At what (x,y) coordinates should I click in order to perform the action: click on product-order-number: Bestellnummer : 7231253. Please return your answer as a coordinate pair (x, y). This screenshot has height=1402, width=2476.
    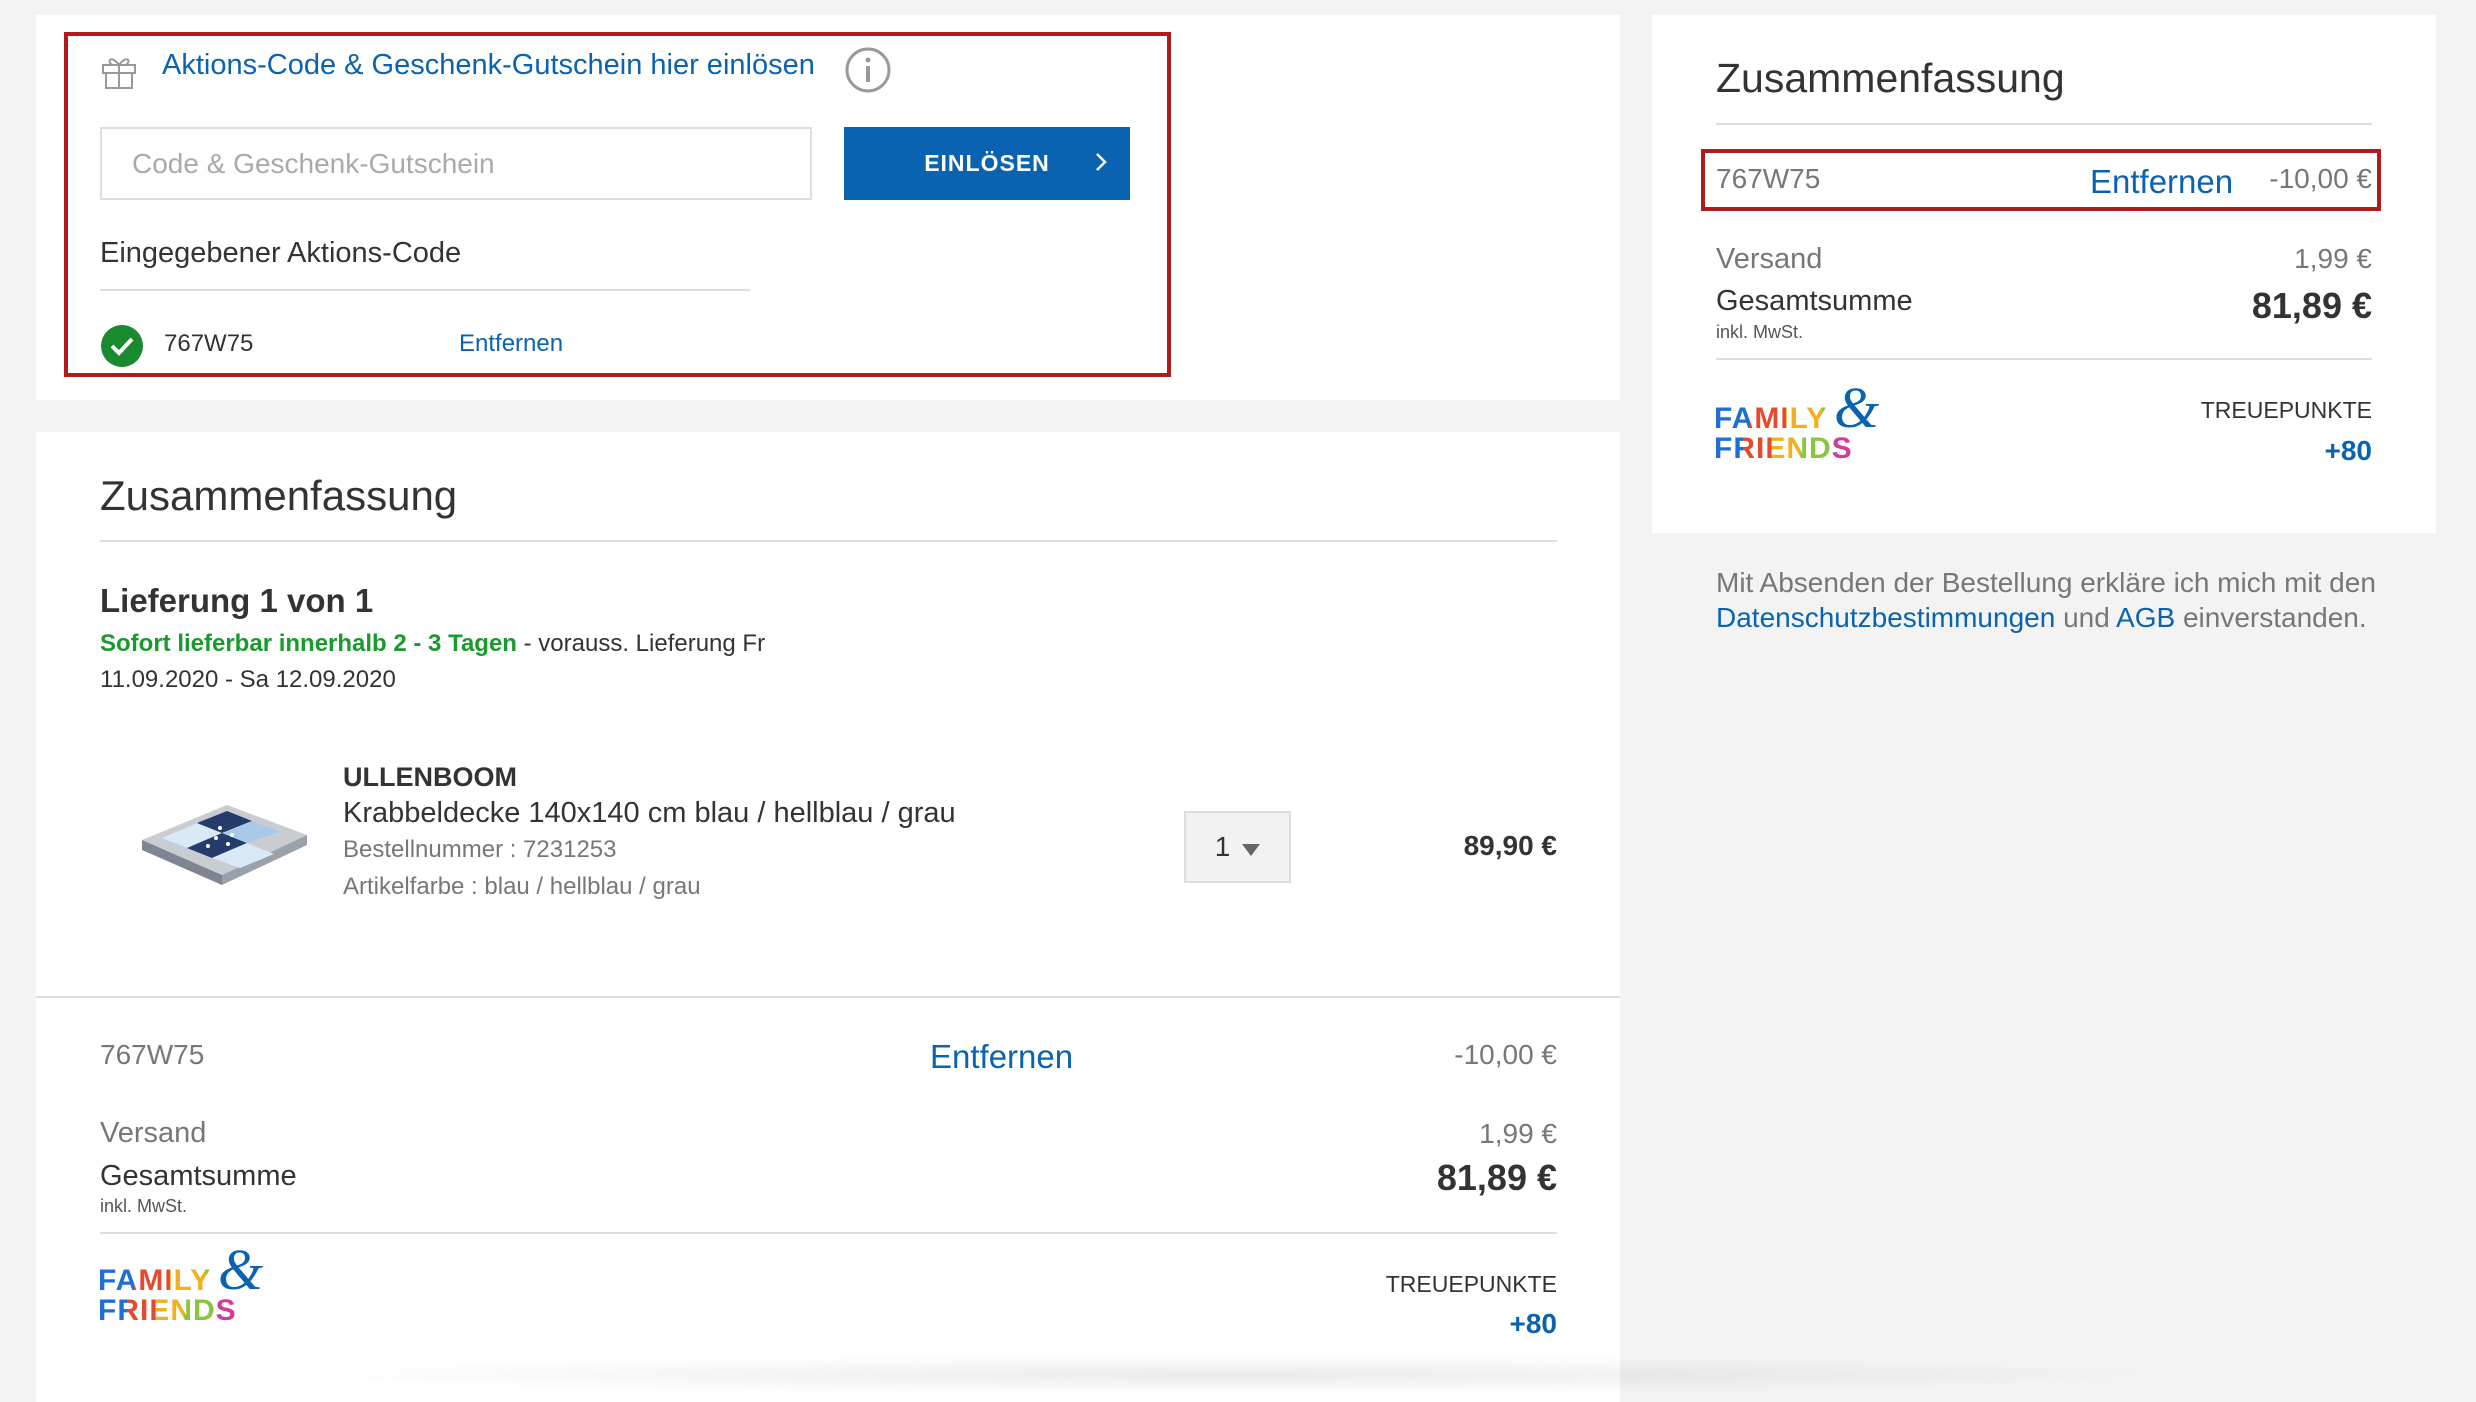
    Looking at the image, I should click on (480, 849).